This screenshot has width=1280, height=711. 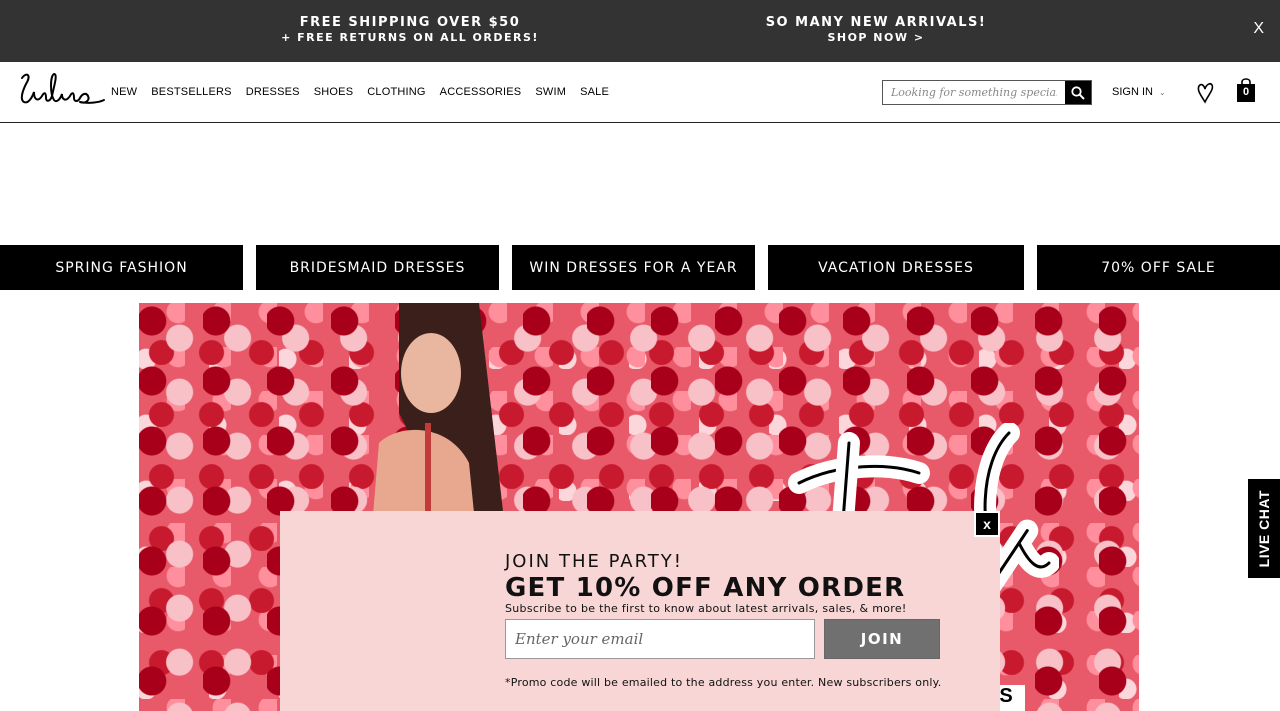 I want to click on search-icon, so click(x=1078, y=92).